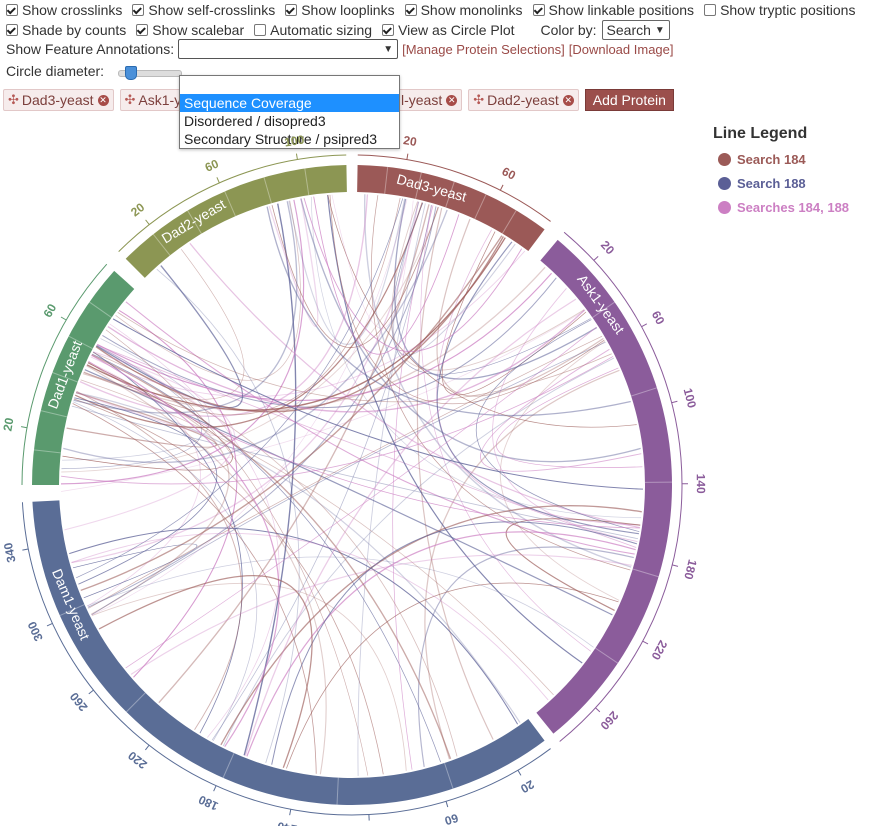 This screenshot has height=826, width=869. I want to click on add-protein-button: Add Protein, so click(629, 100).